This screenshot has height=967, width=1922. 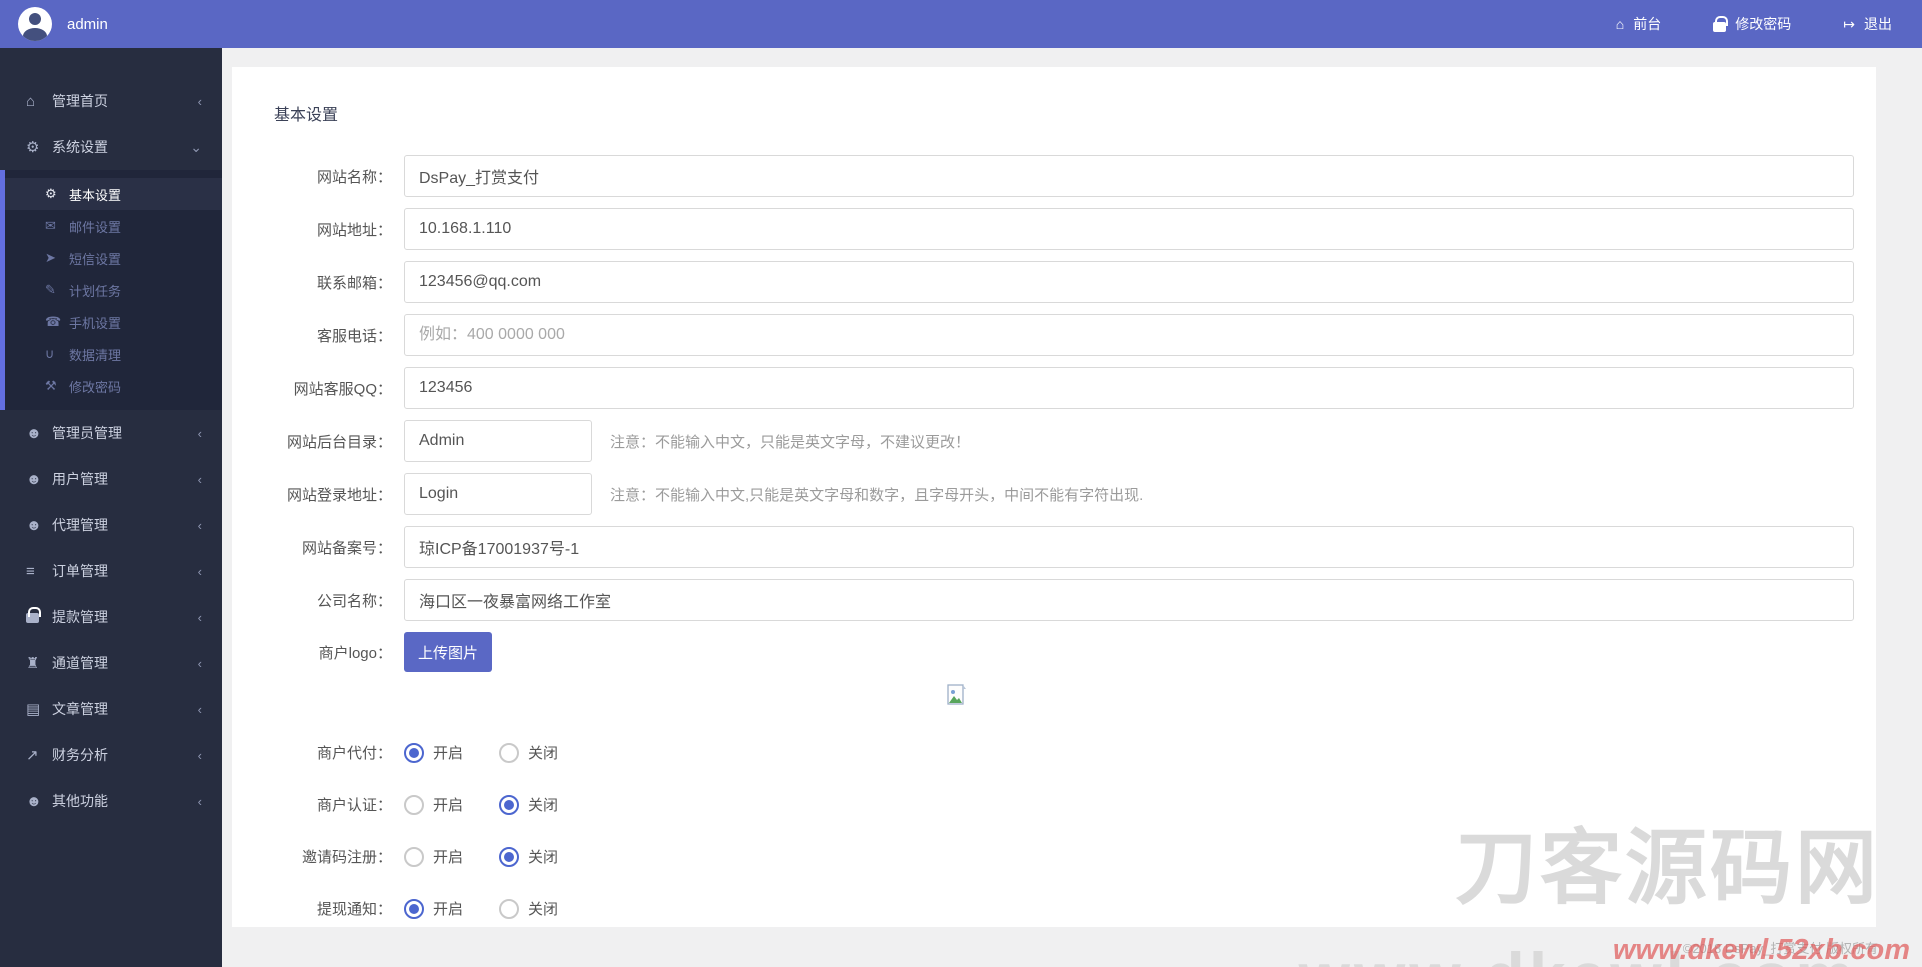 What do you see at coordinates (111, 801) in the screenshot?
I see `sidebar-item-other-functions: ☻ 其他功能 ‹` at bounding box center [111, 801].